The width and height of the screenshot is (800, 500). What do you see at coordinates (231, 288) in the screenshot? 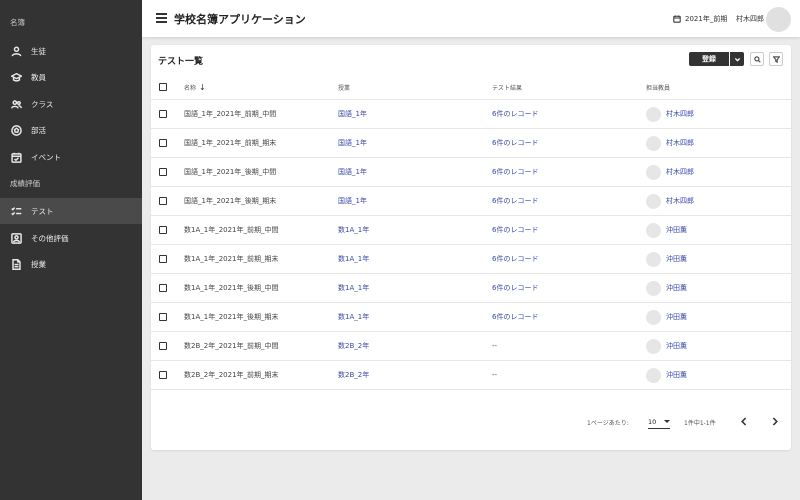
I see `test-name: 数1A_1年_2021年_後期_中間` at bounding box center [231, 288].